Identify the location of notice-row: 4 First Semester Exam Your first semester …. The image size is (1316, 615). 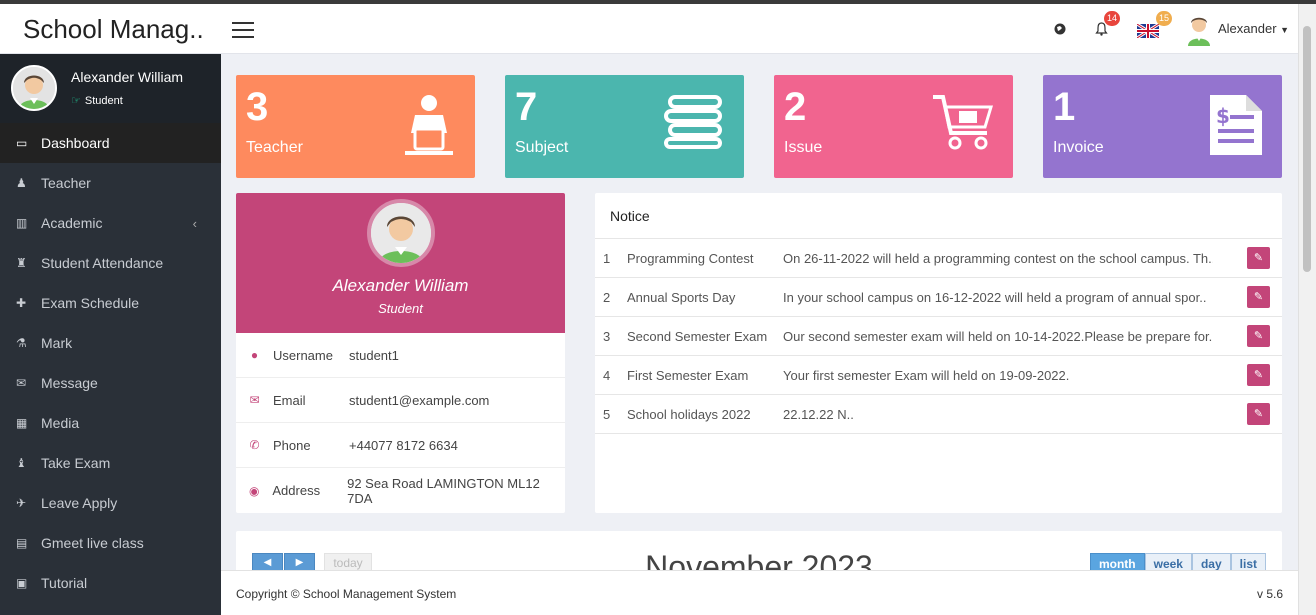
(938, 375).